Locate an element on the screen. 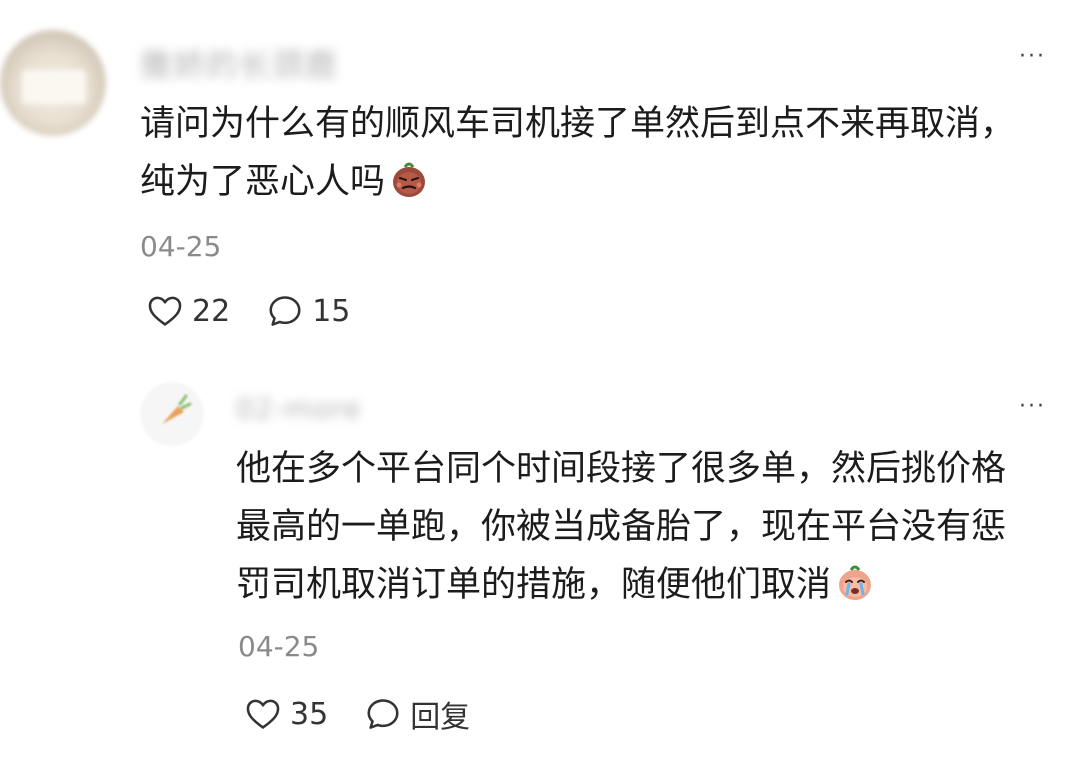 The width and height of the screenshot is (1080, 768). comment-actions: 35 回复 is located at coordinates (375, 714).